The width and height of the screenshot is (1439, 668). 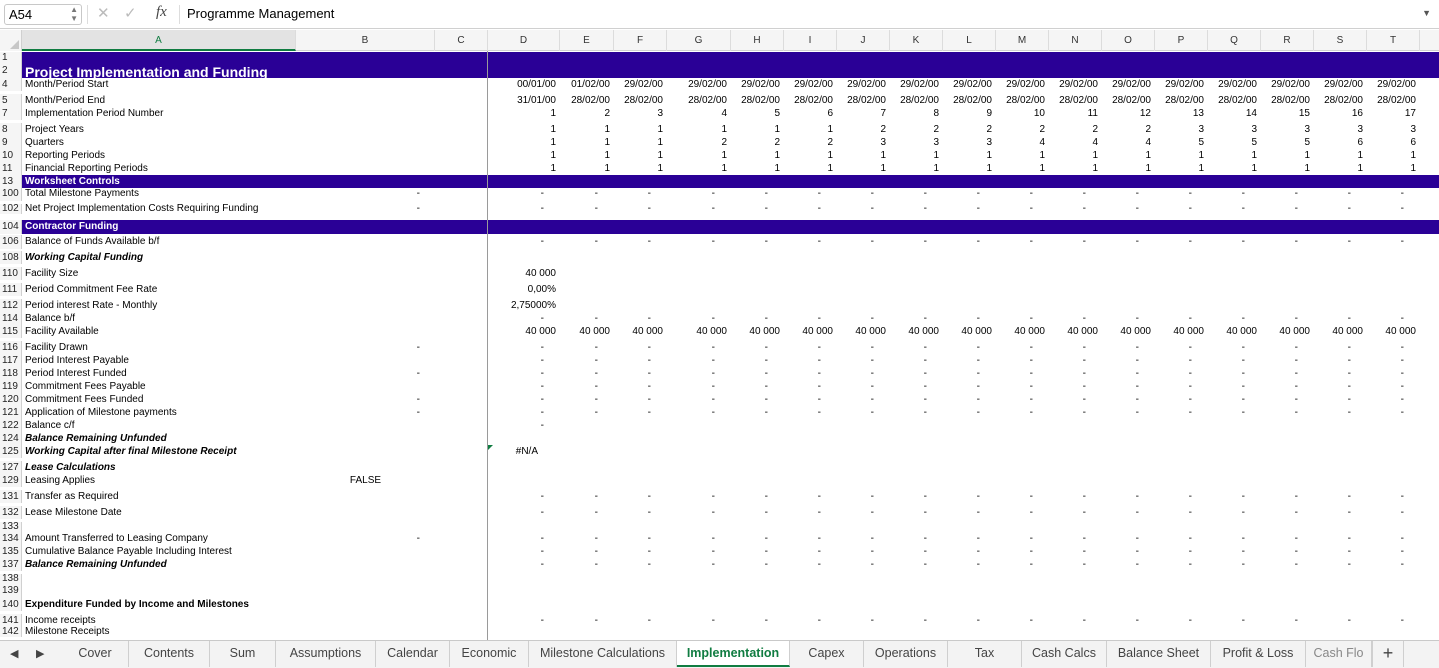 I want to click on row-number: 1, so click(x=11, y=57).